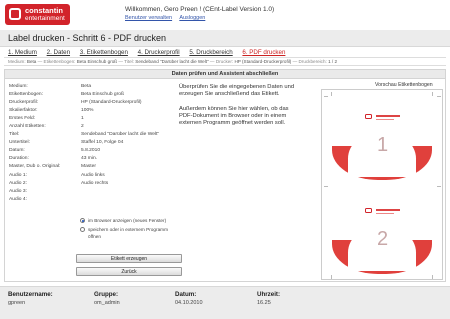  Describe the element at coordinates (86, 86) in the screenshot. I see `field-value: Beta` at that location.